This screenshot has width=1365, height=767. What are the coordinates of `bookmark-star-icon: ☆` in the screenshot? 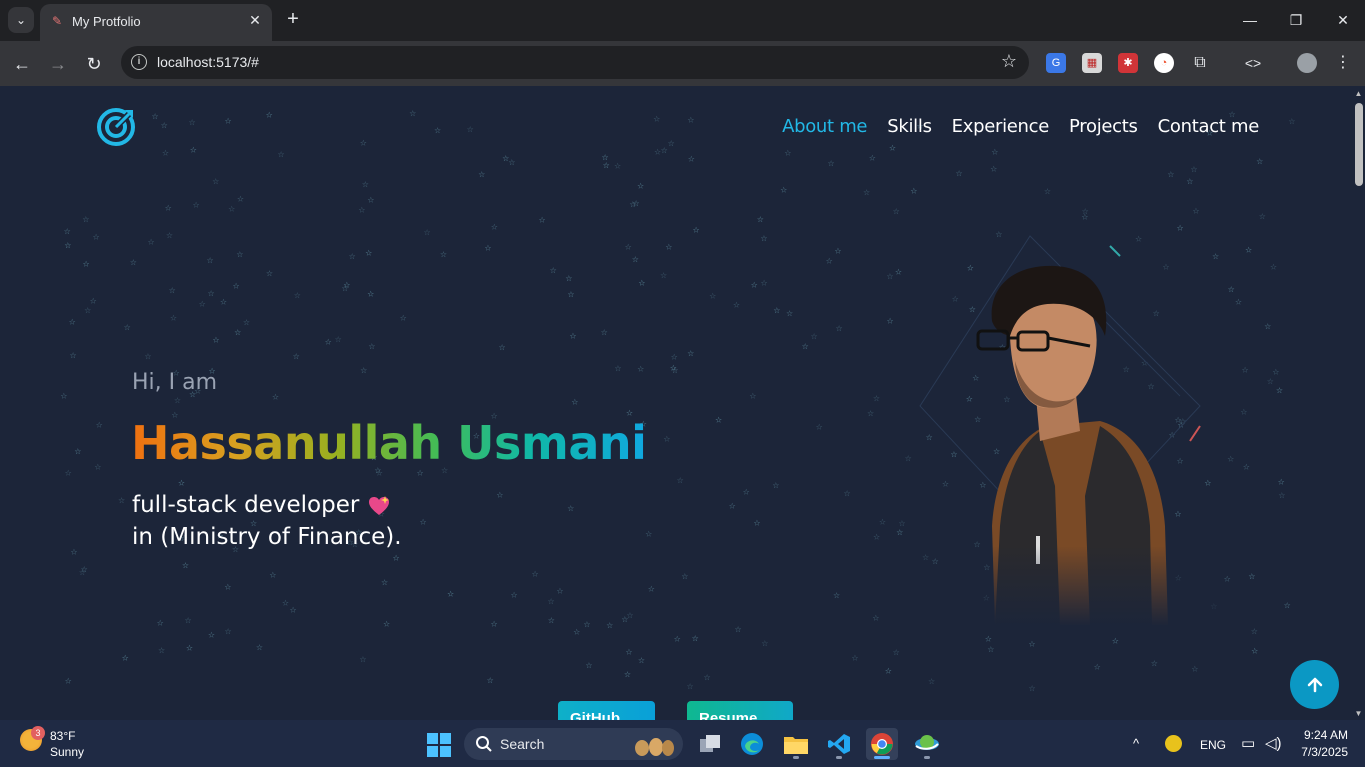 It's located at (1009, 61).